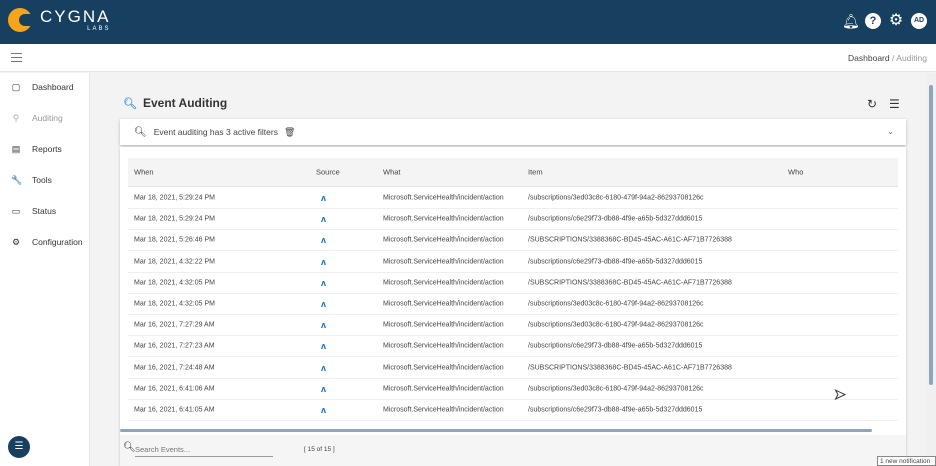 The width and height of the screenshot is (936, 466). I want to click on column-header-item: Item, so click(535, 172).